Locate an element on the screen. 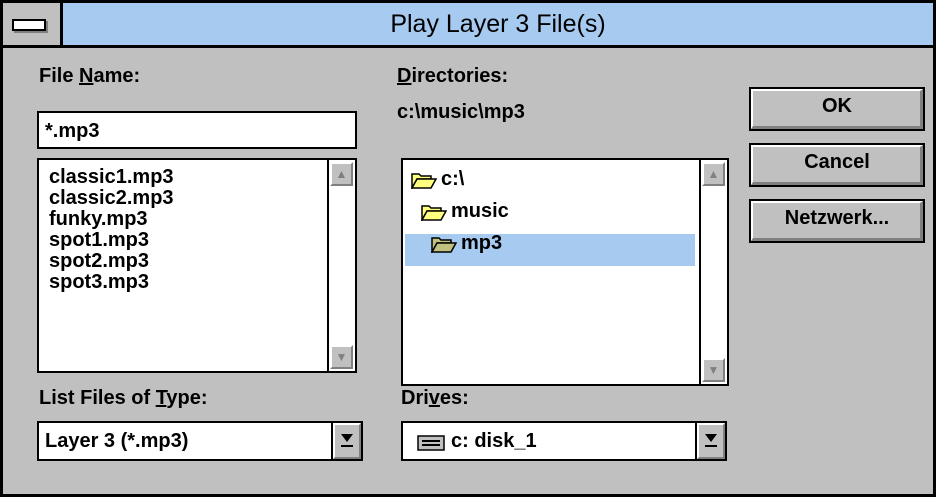 The image size is (936, 497). tree-item-c: c:\ is located at coordinates (437, 179).